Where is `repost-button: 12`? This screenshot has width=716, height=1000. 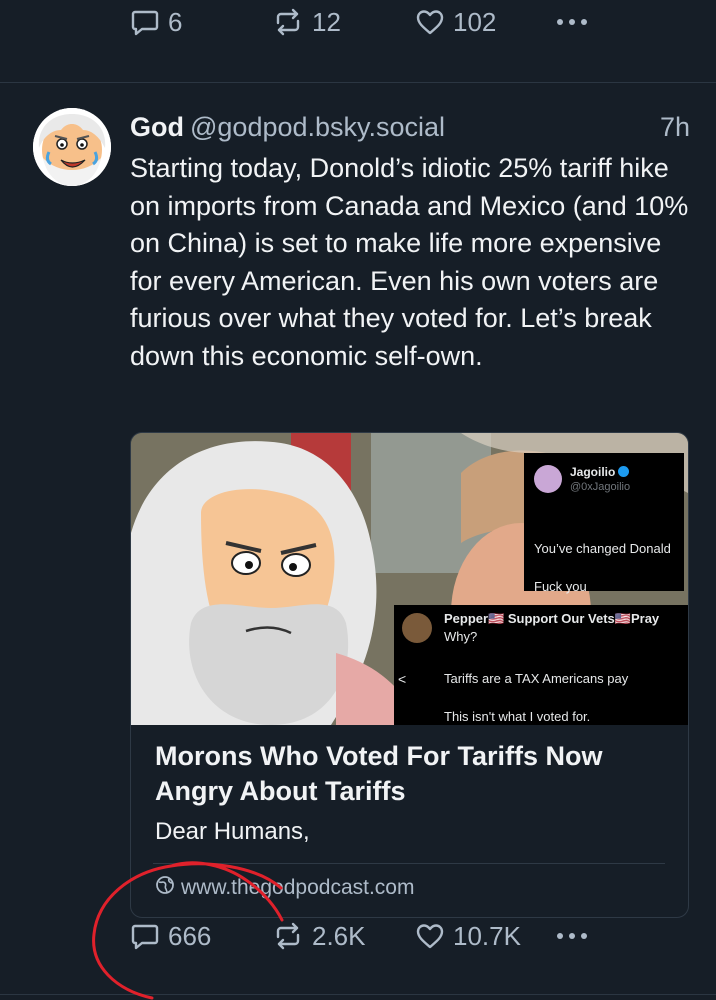 repost-button: 12 is located at coordinates (306, 22).